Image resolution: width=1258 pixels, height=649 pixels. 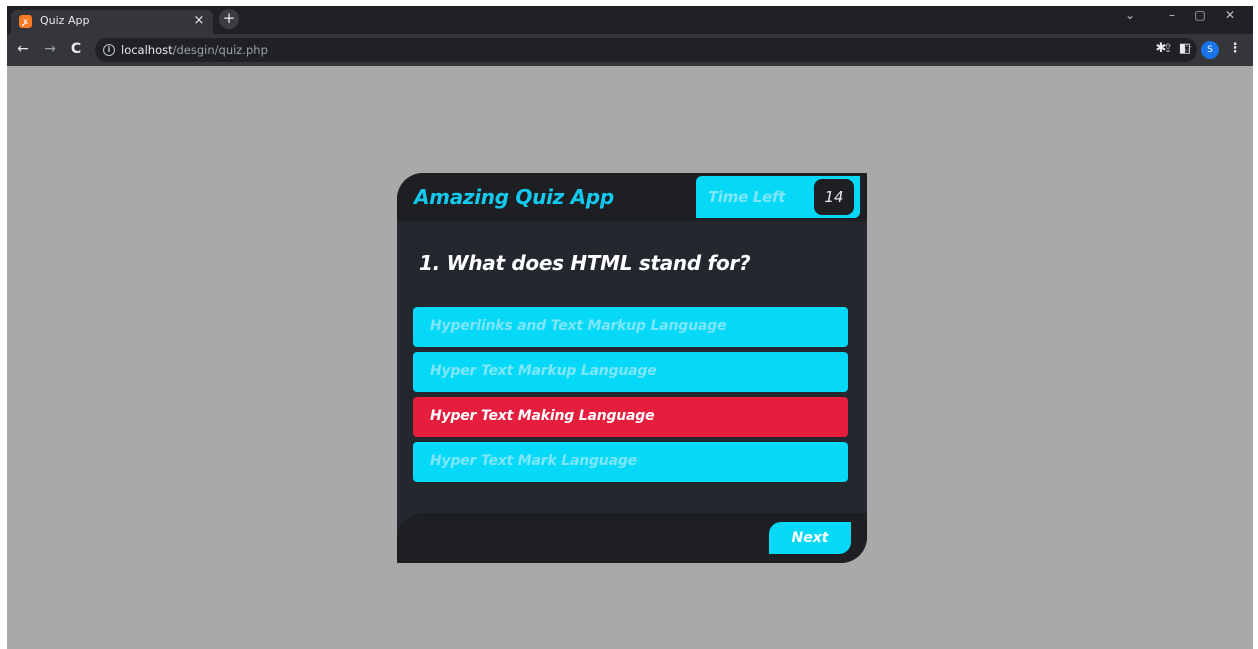 What do you see at coordinates (112, 22) in the screenshot?
I see `browser-tab: ꭙ Quiz App ×` at bounding box center [112, 22].